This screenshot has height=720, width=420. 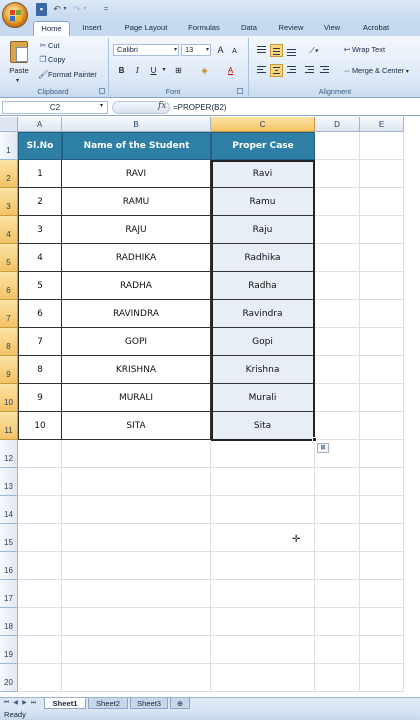 I want to click on table-cell: KRISHNA, so click(x=136, y=370).